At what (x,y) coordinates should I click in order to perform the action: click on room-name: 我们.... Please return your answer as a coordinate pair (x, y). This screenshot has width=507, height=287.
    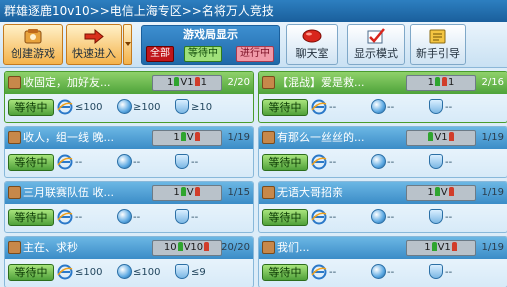
    Looking at the image, I should click on (293, 247).